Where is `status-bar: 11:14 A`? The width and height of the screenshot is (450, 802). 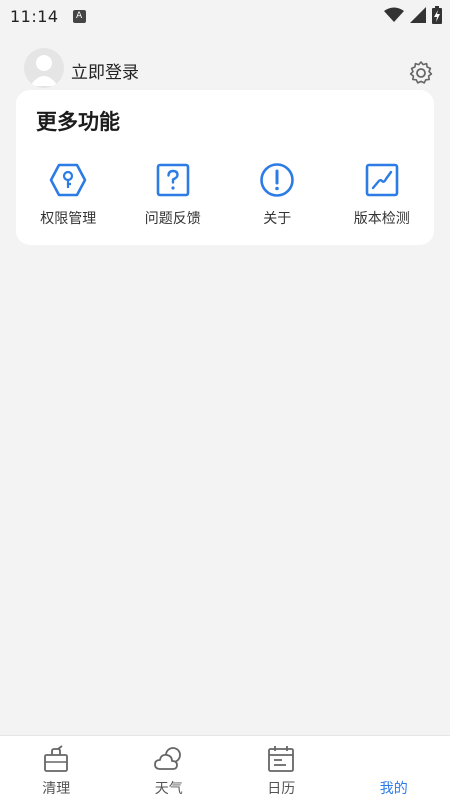 status-bar: 11:14 A is located at coordinates (225, 16).